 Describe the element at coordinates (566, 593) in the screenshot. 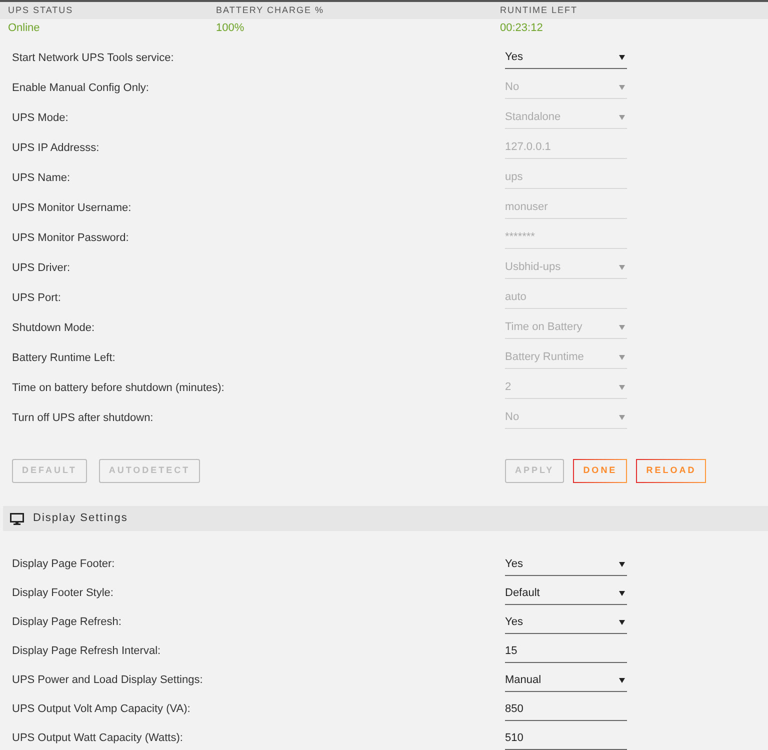

I see `dropdown: Default` at that location.